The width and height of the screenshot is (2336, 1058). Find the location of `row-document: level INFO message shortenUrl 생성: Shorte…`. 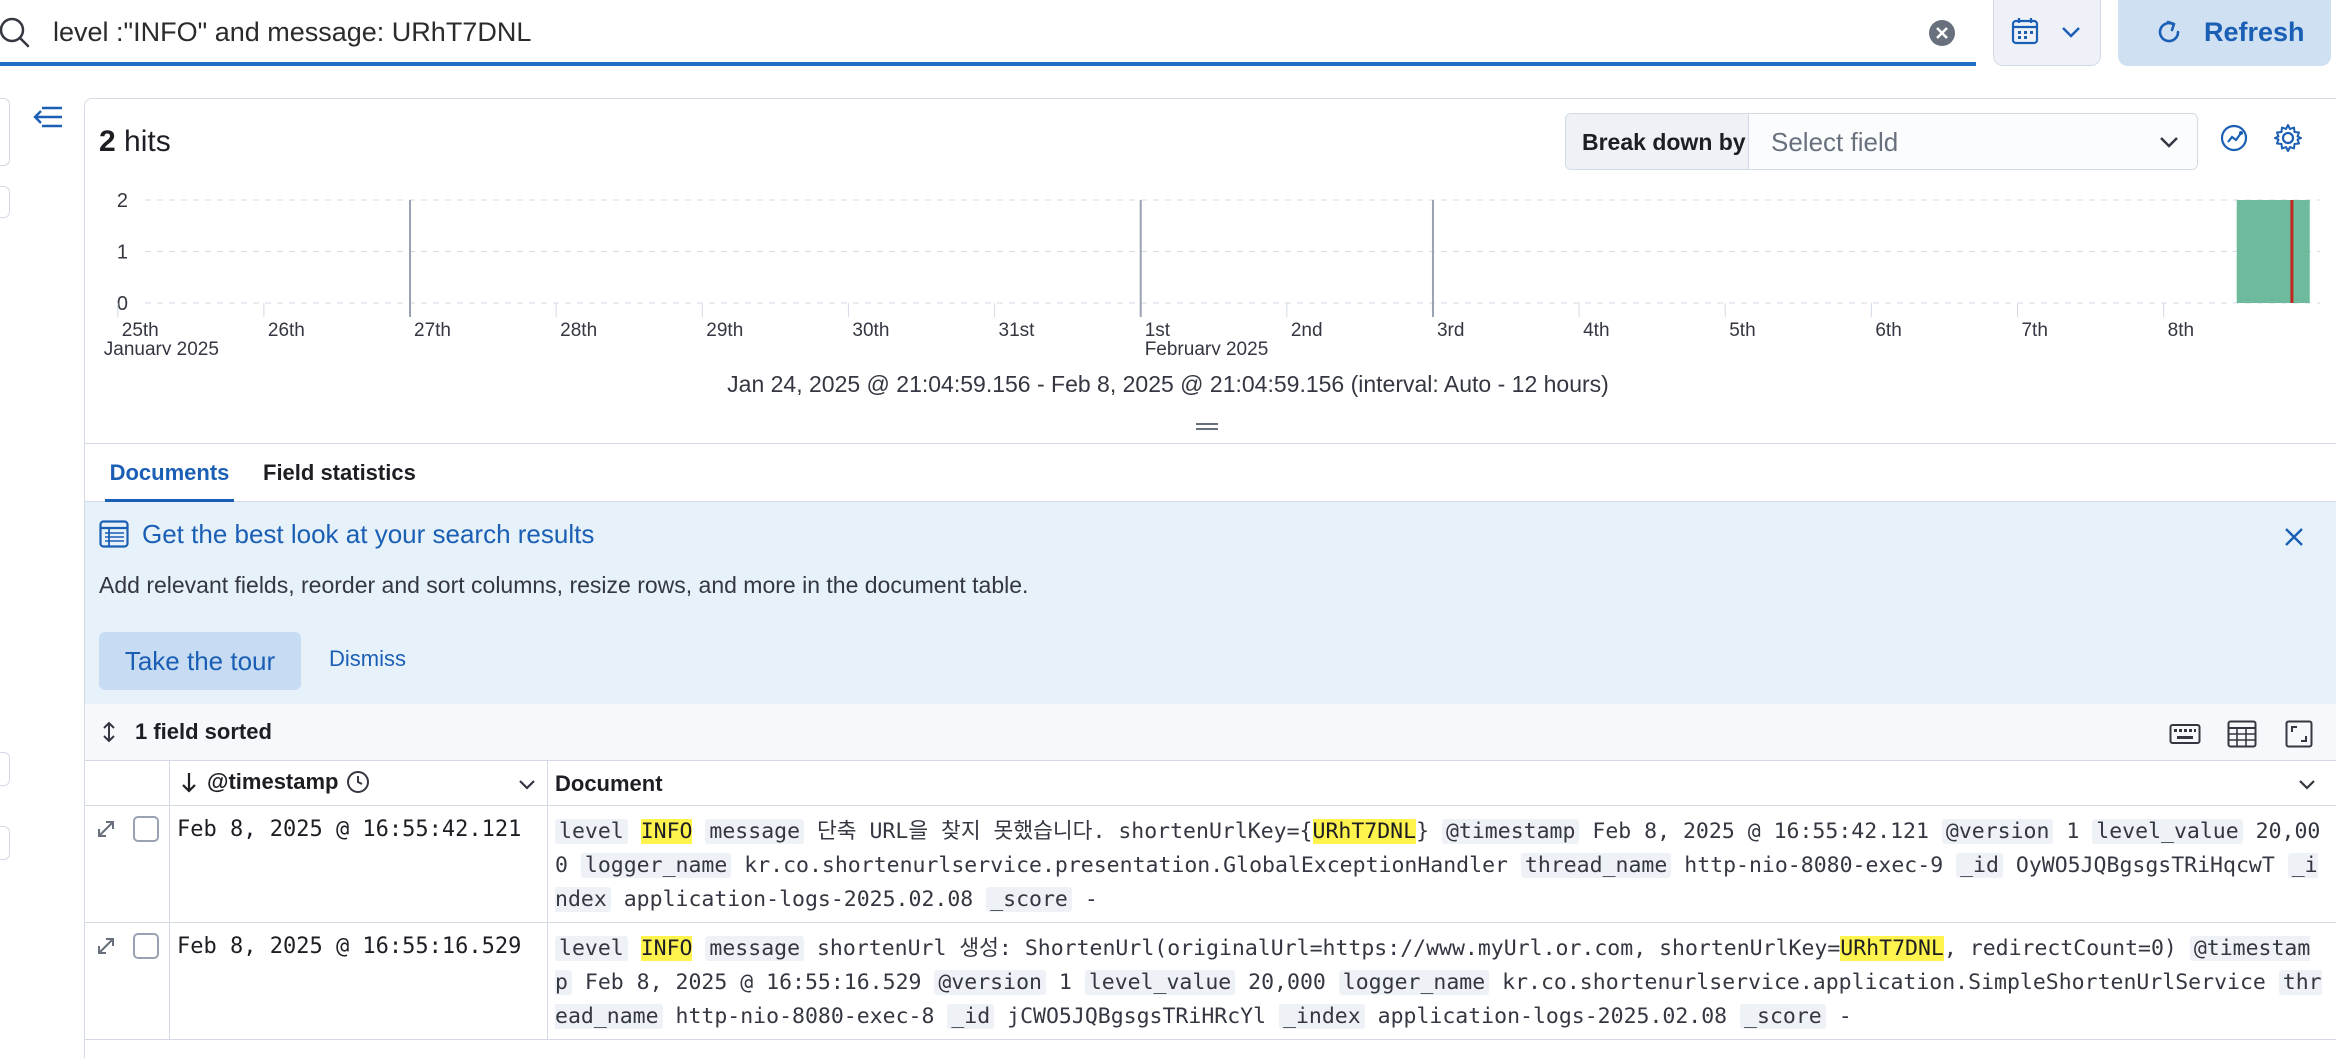

row-document: level INFO message shortenUrl 생성: Shorte… is located at coordinates (1441, 983).